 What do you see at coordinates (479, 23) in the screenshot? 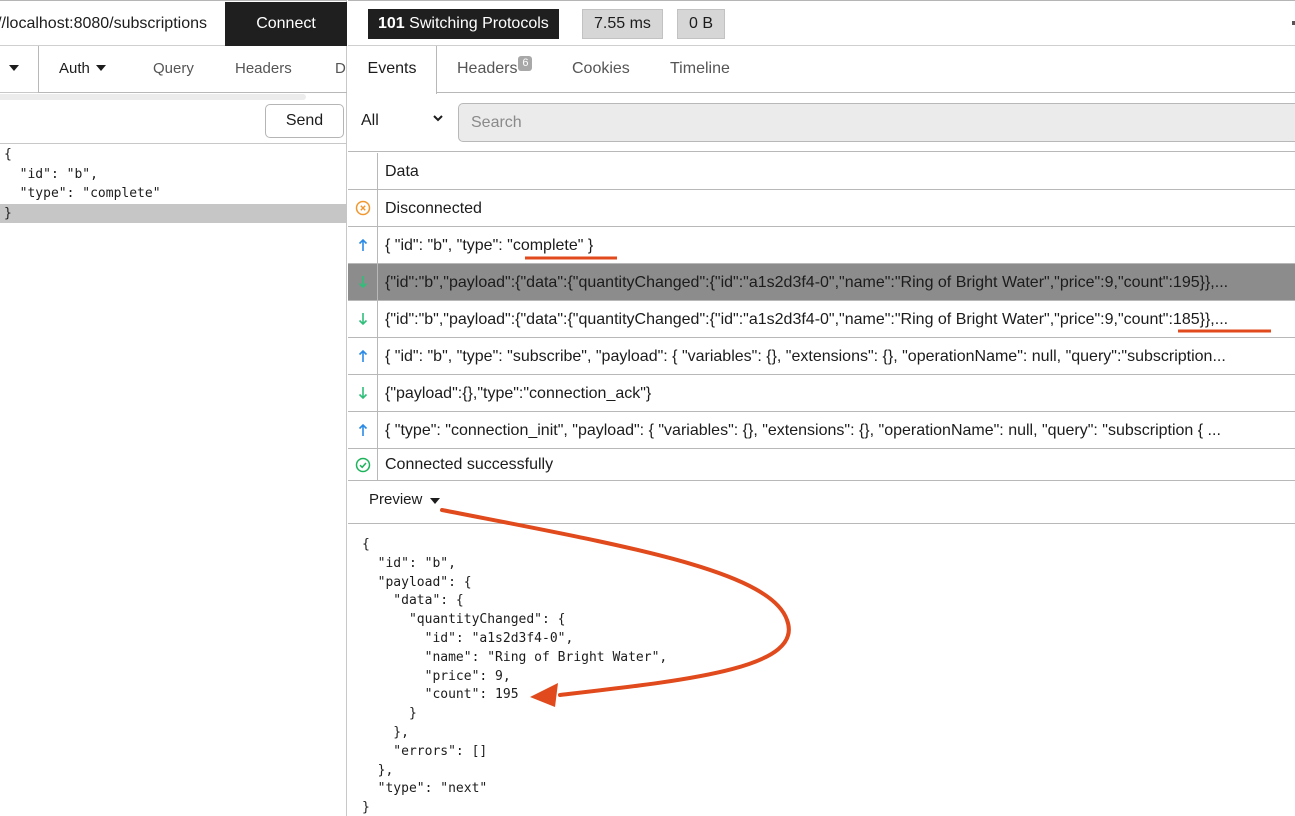
I see `status-text: Switching Protocols` at bounding box center [479, 23].